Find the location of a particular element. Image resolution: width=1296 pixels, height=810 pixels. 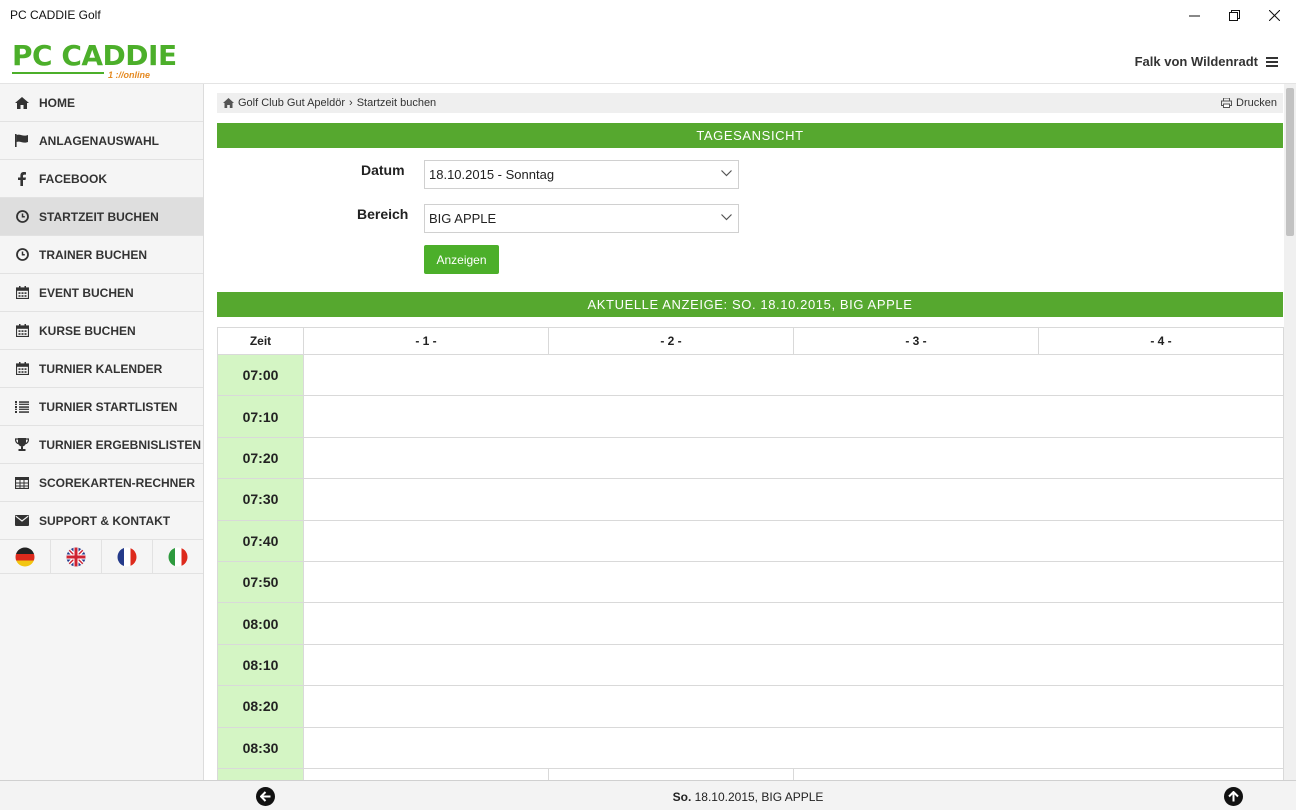

sidebar-item-home: HOME is located at coordinates (101, 103).